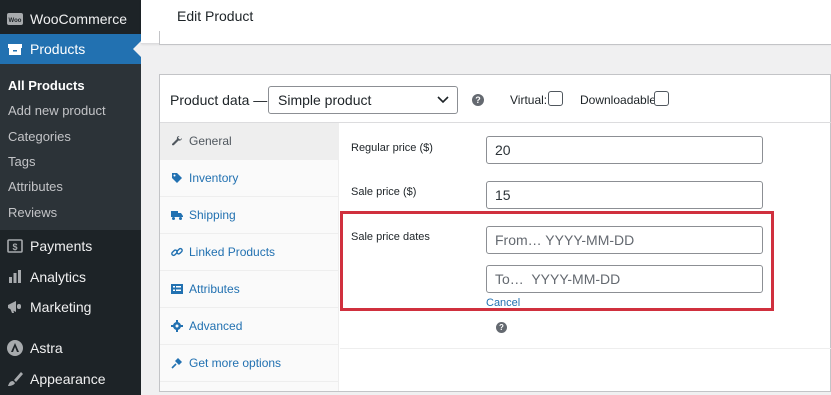 The image size is (831, 395). What do you see at coordinates (215, 16) in the screenshot?
I see `page-title: Edit Product` at bounding box center [215, 16].